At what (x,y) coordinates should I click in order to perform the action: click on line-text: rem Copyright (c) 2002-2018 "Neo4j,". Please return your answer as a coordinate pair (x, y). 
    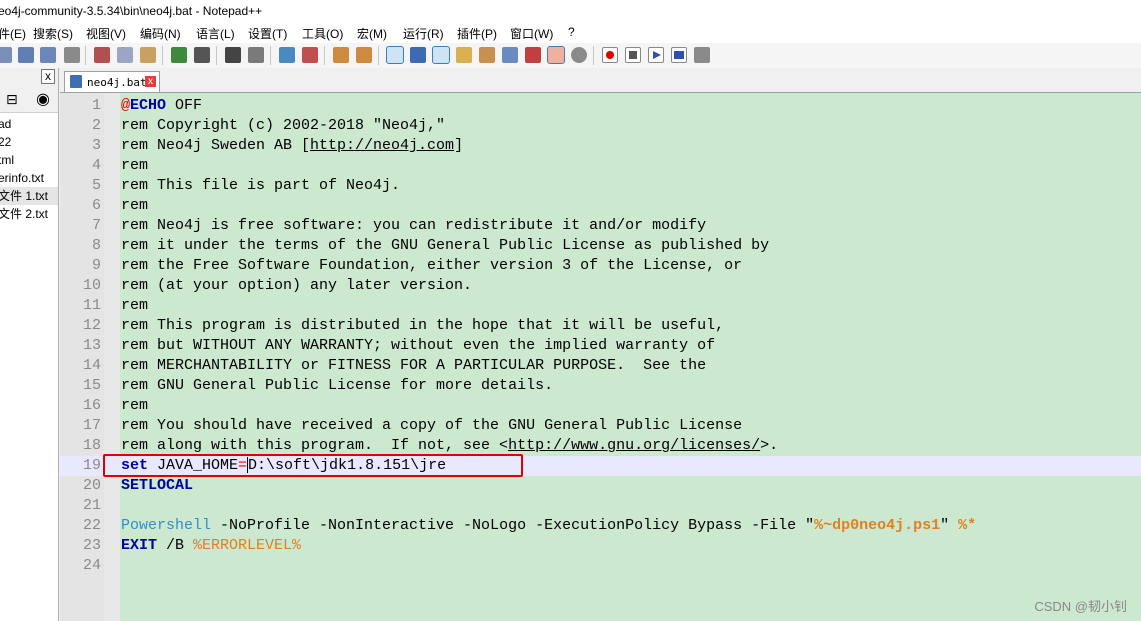
    Looking at the image, I should click on (283, 126).